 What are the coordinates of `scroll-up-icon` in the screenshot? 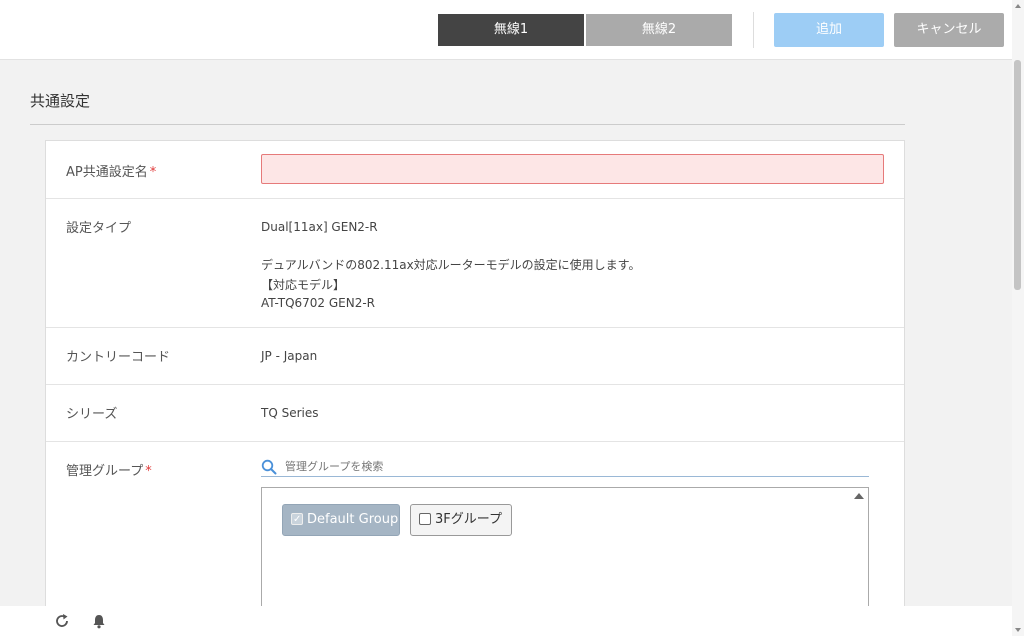 It's located at (859, 496).